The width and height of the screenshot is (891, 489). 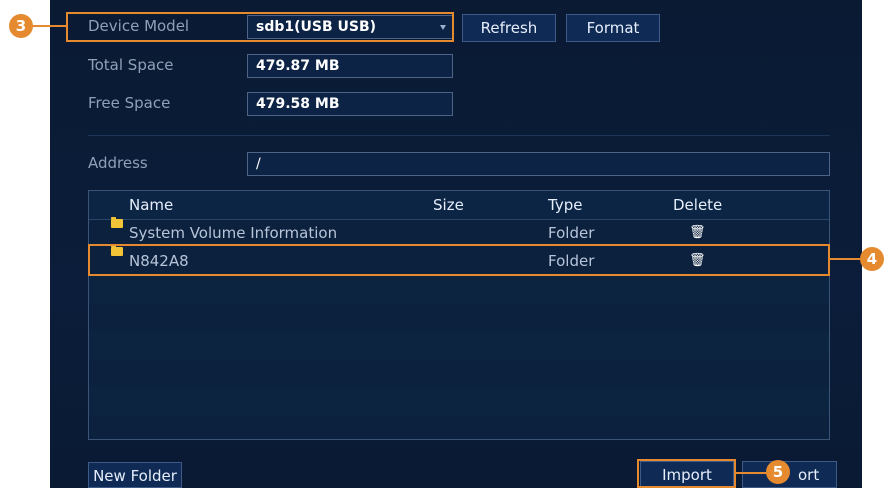 I want to click on row-name: N842A8, so click(x=159, y=261).